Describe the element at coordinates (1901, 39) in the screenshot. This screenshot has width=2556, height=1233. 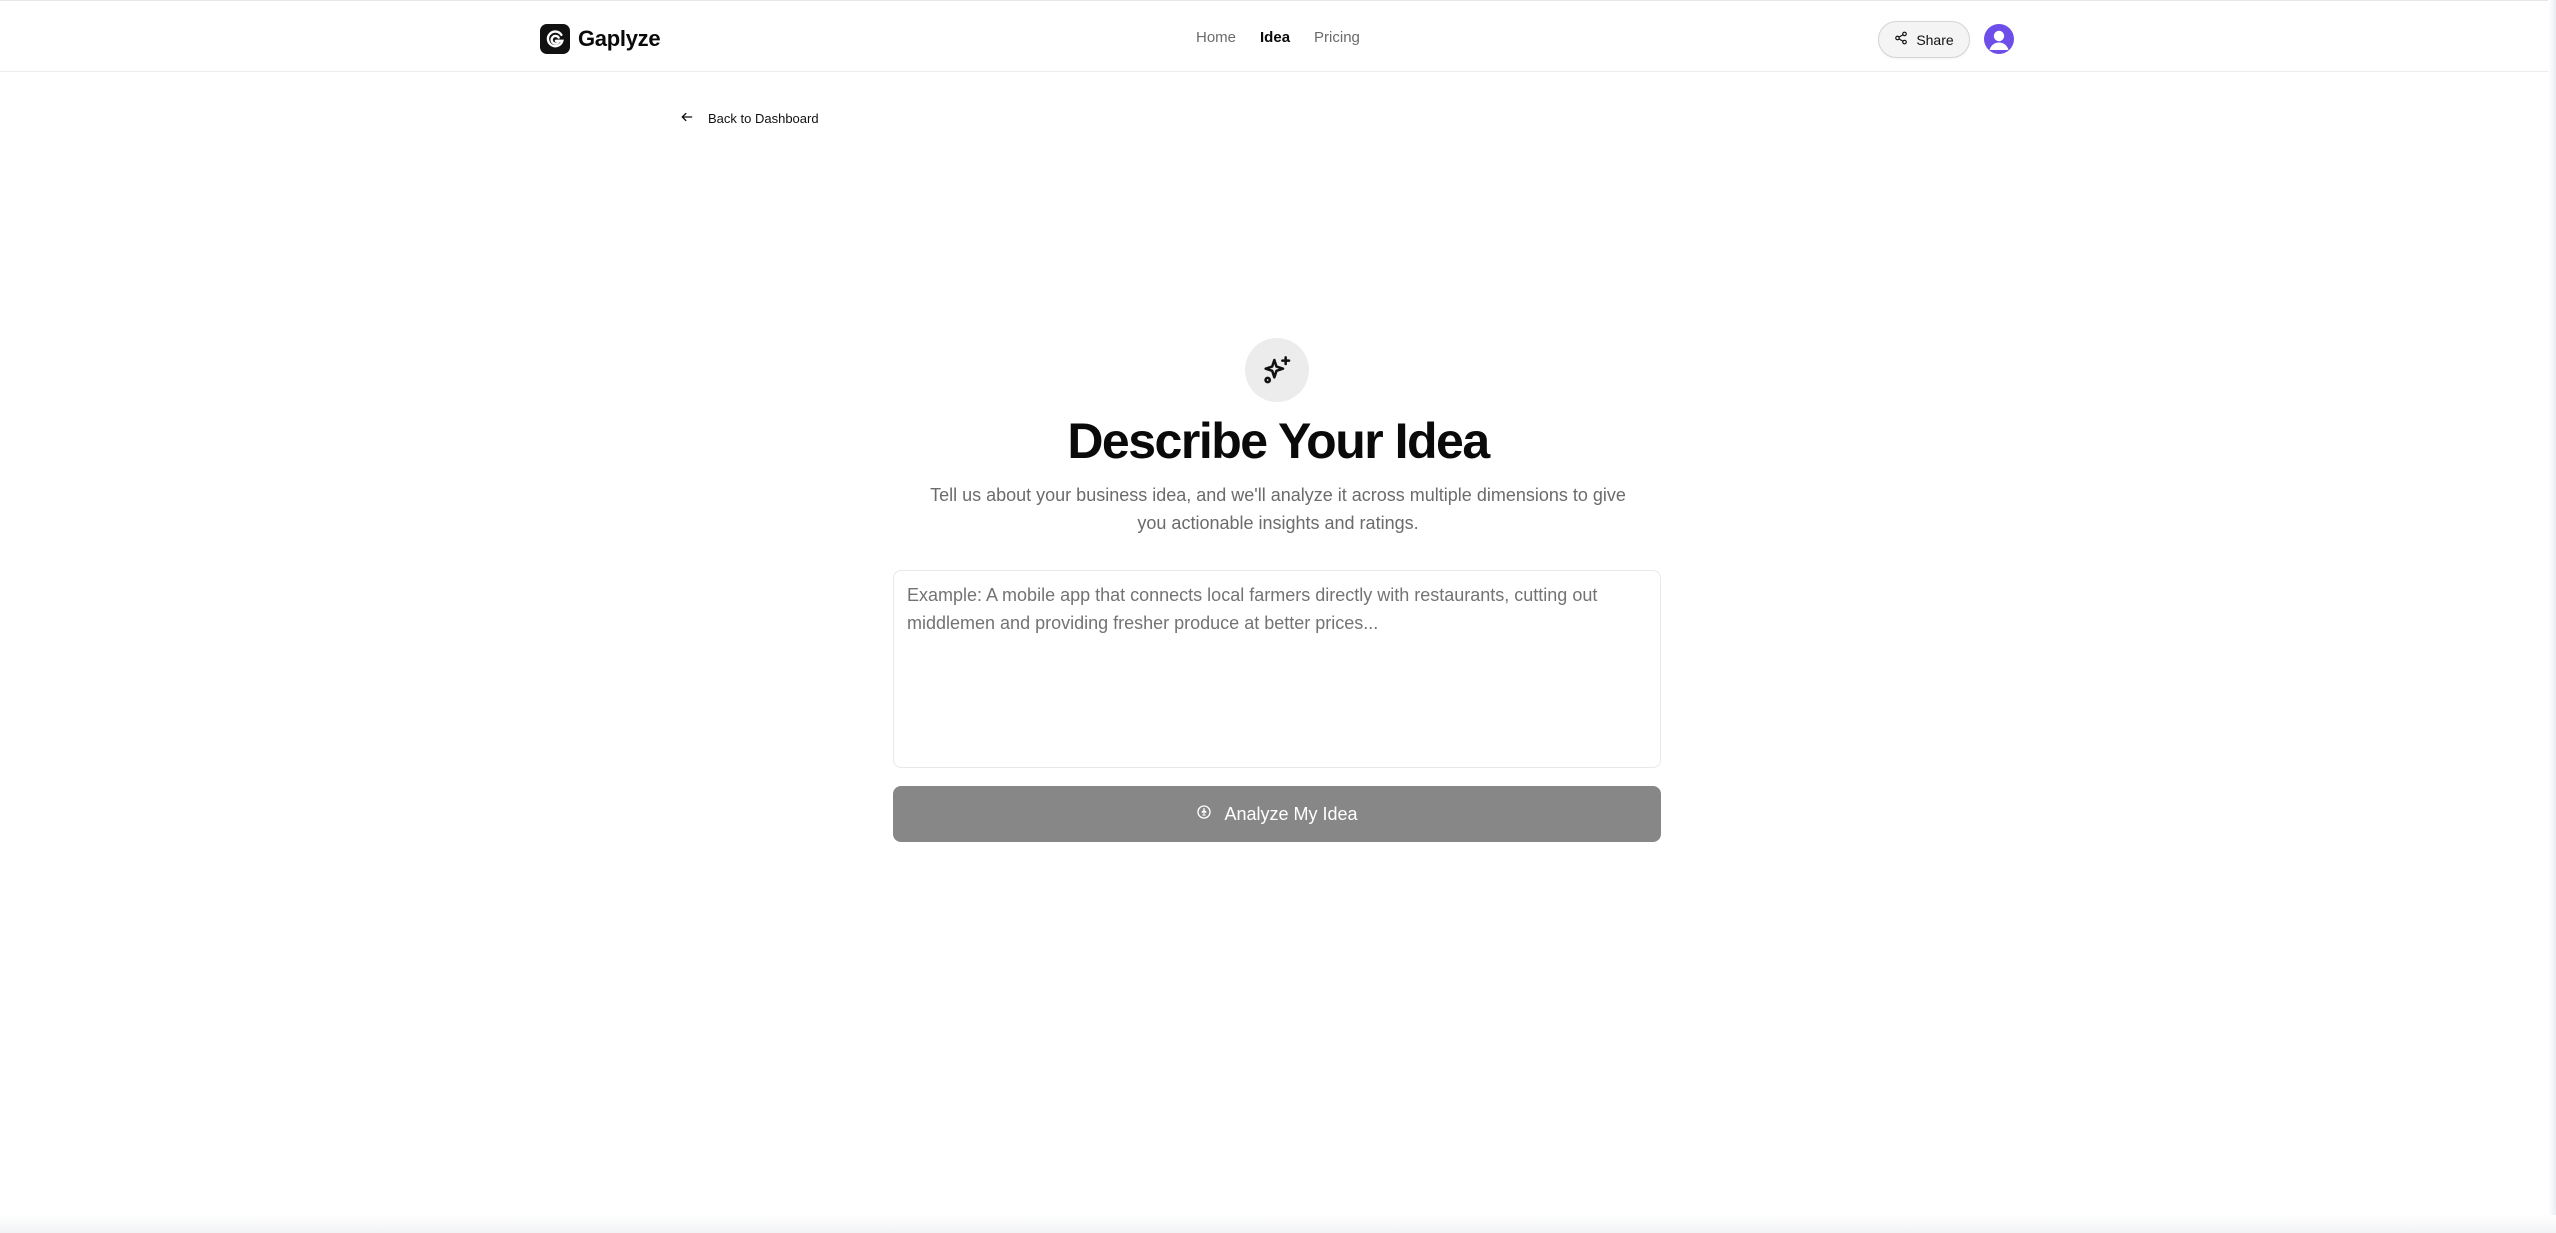
I see `share-icon` at that location.